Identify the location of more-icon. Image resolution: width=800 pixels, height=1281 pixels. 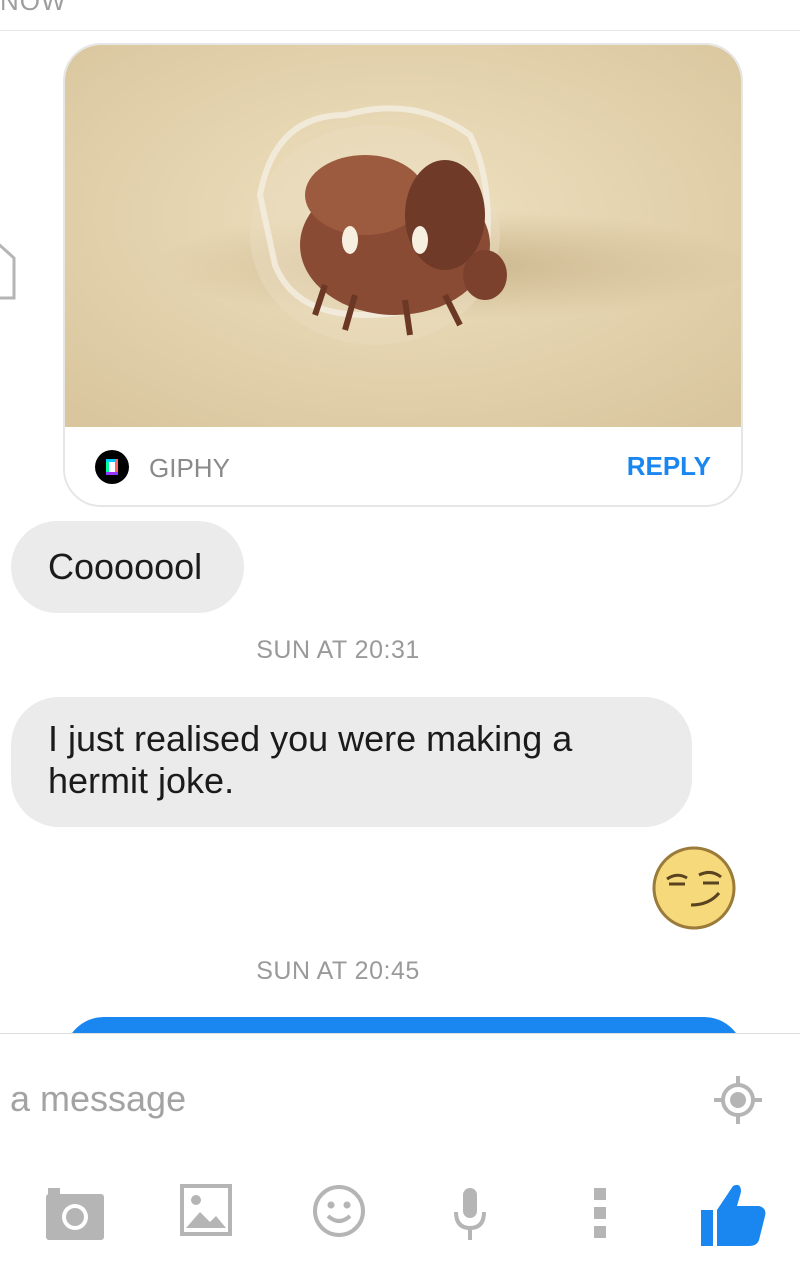
(600, 1213).